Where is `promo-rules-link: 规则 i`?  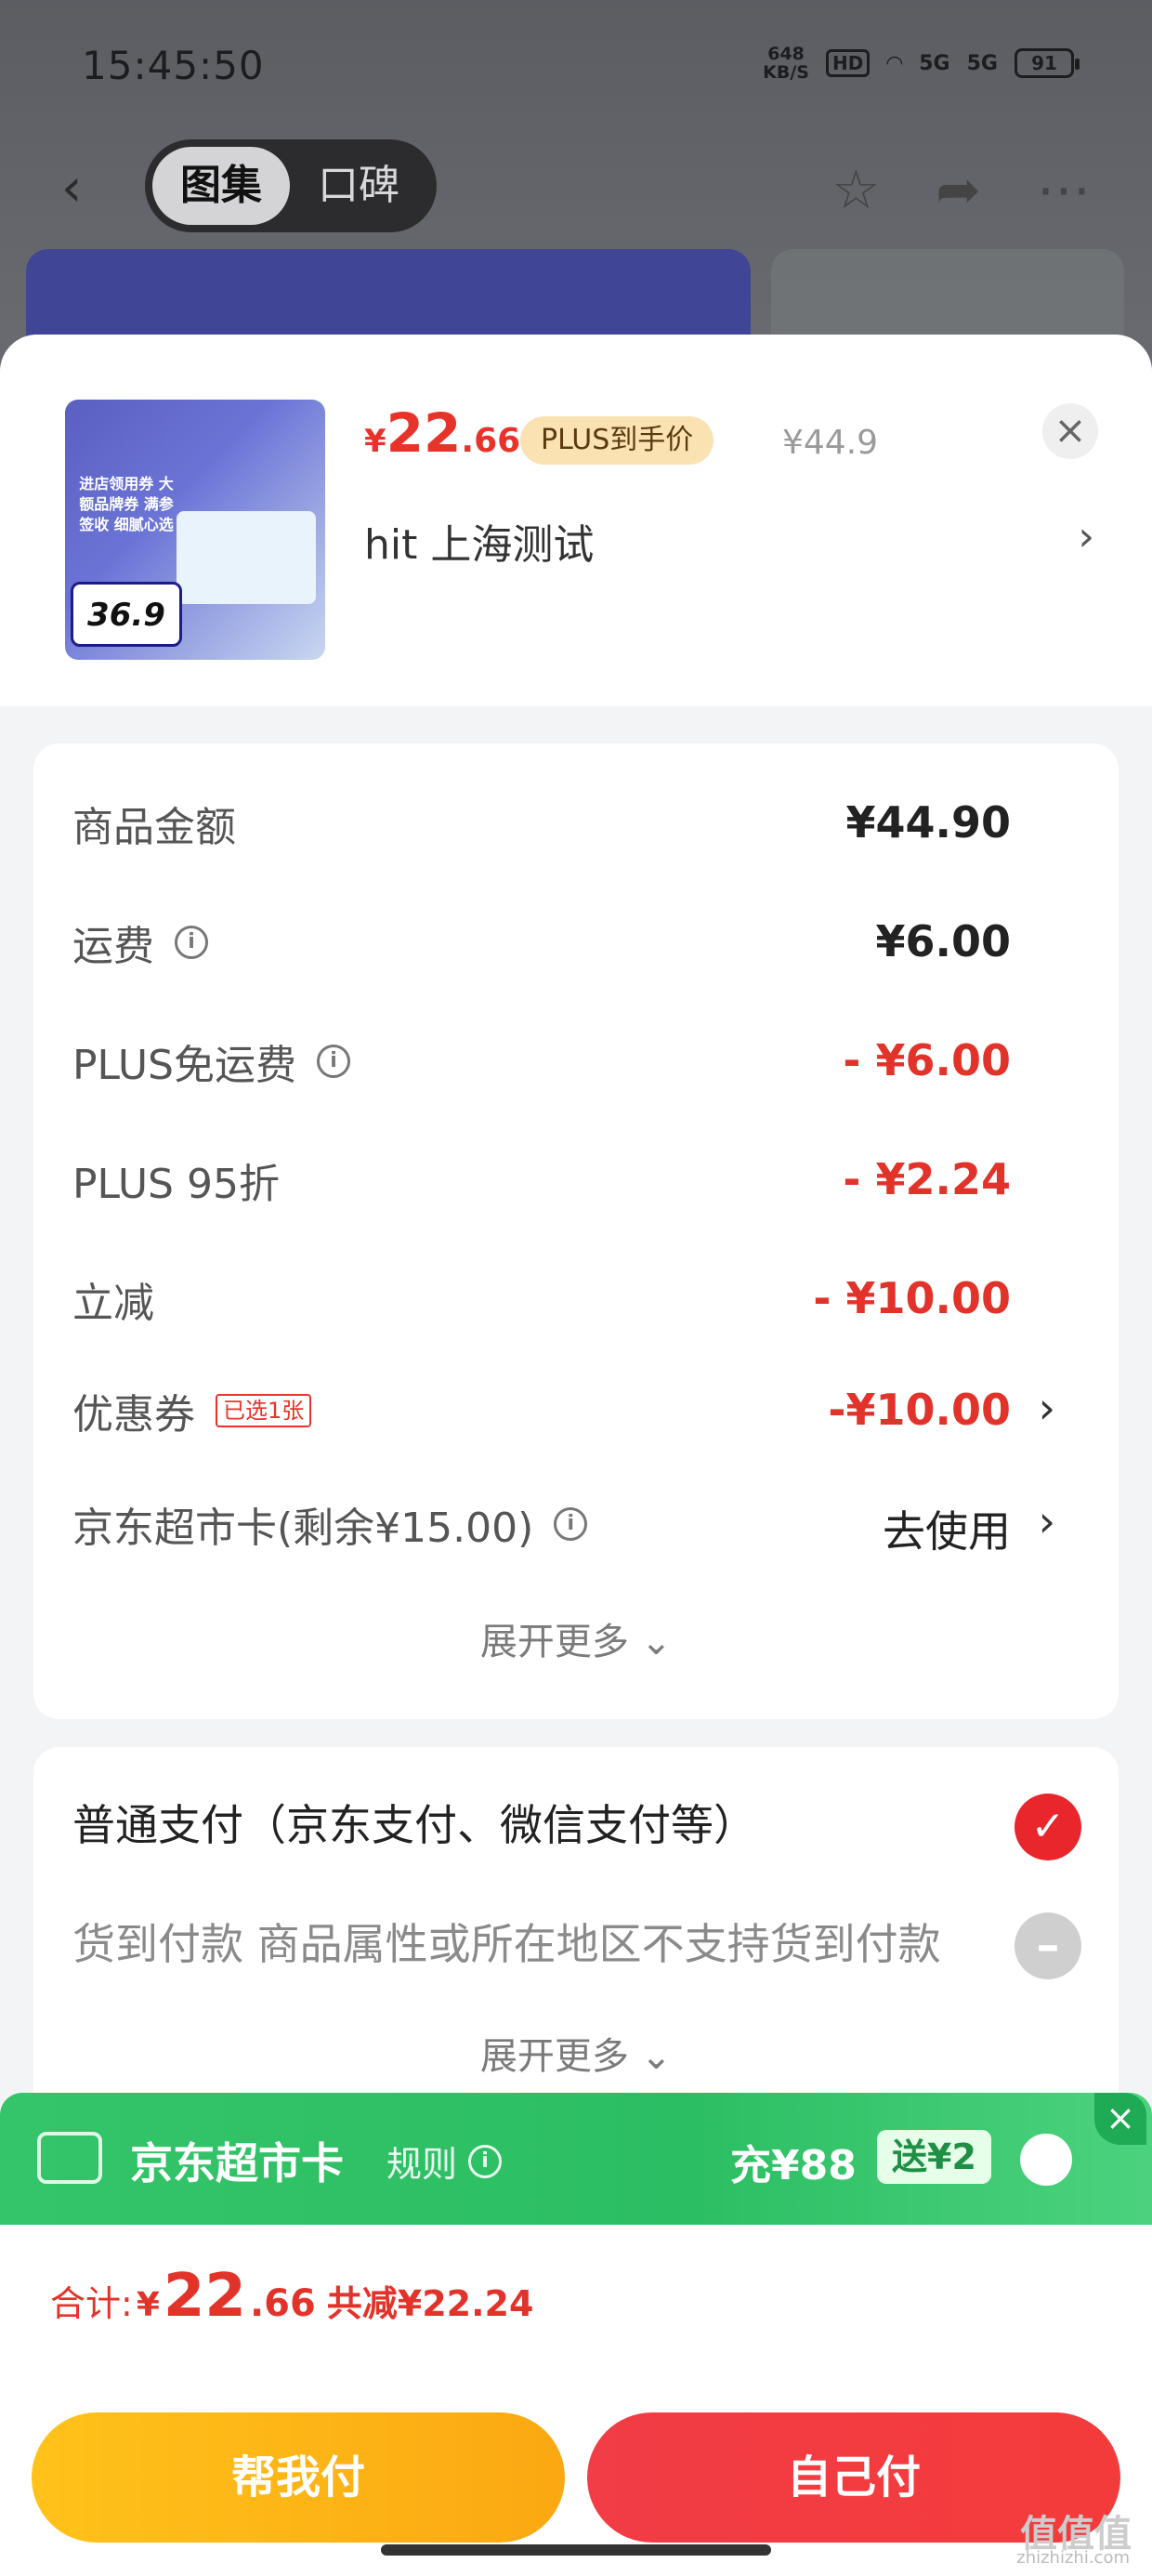 promo-rules-link: 规则 i is located at coordinates (444, 2161).